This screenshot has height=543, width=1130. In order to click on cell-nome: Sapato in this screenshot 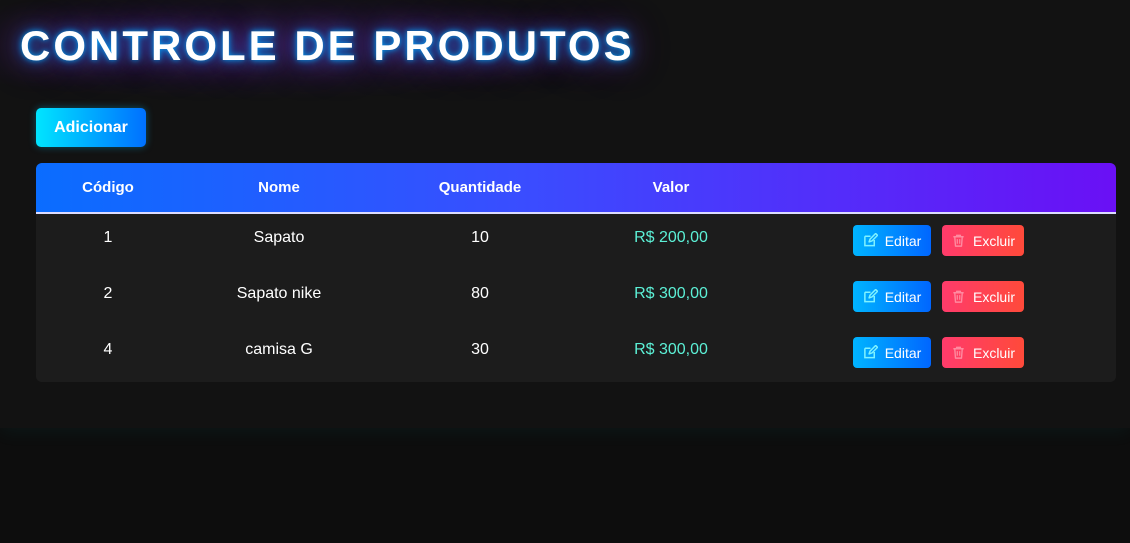, I will do `click(279, 237)`.